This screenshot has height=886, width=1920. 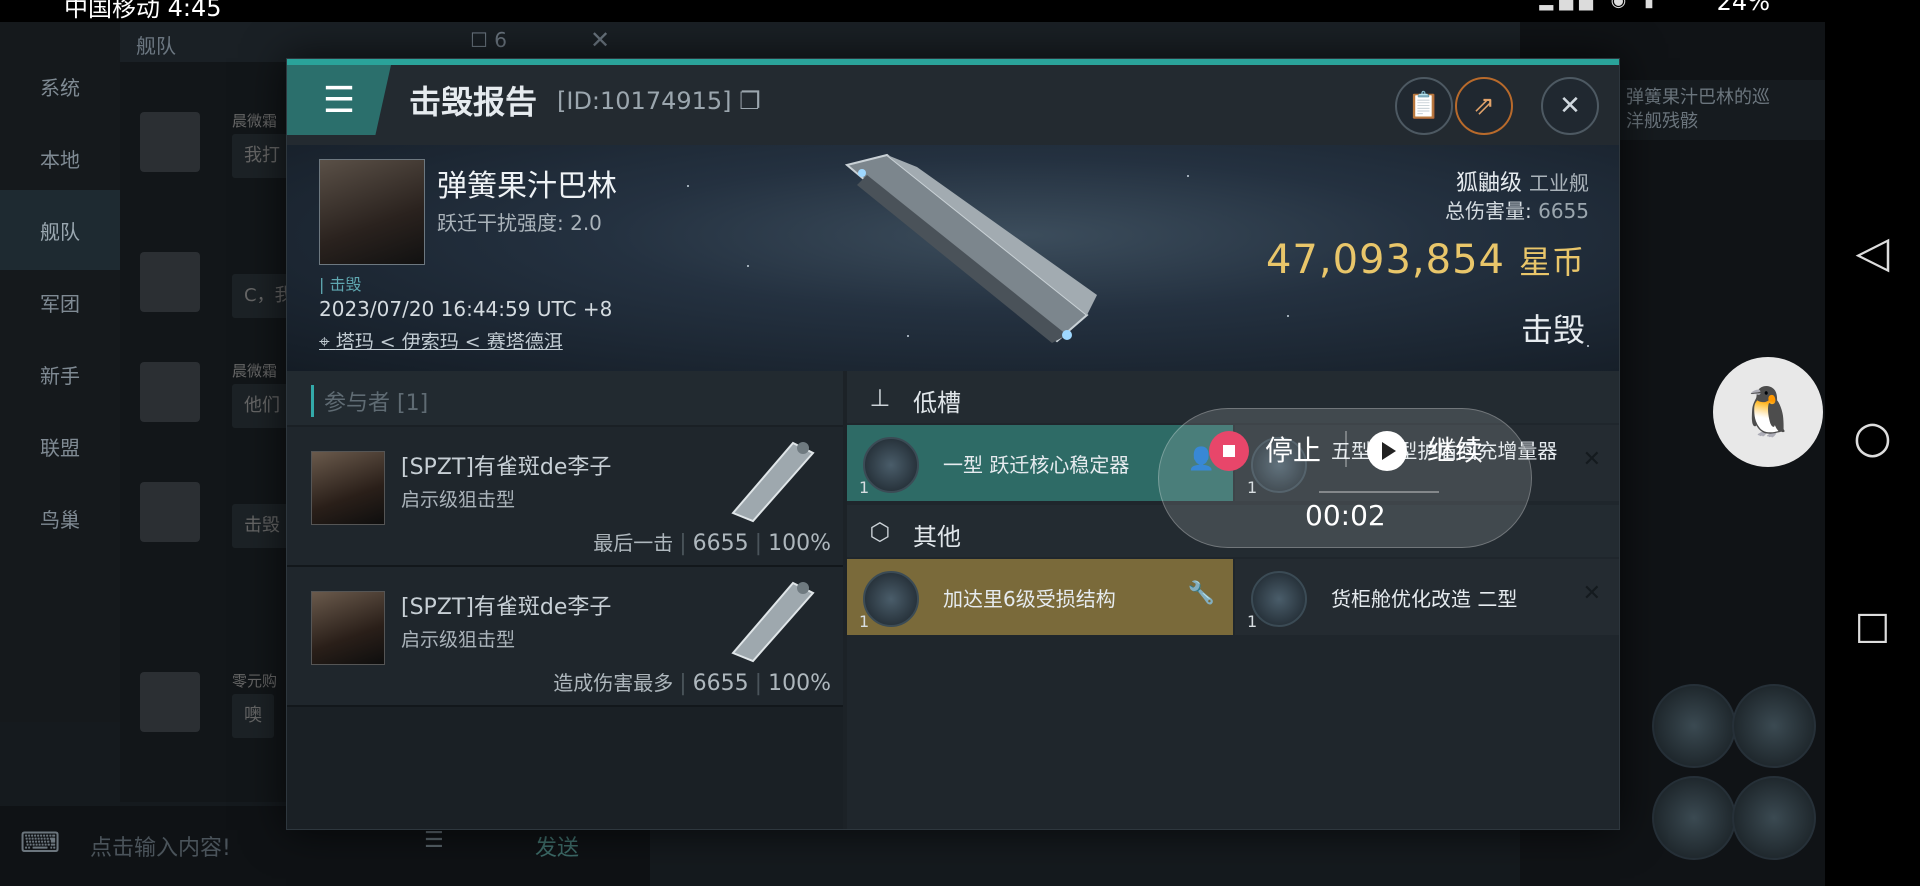 I want to click on share-icon: ⇗, so click(x=1484, y=106).